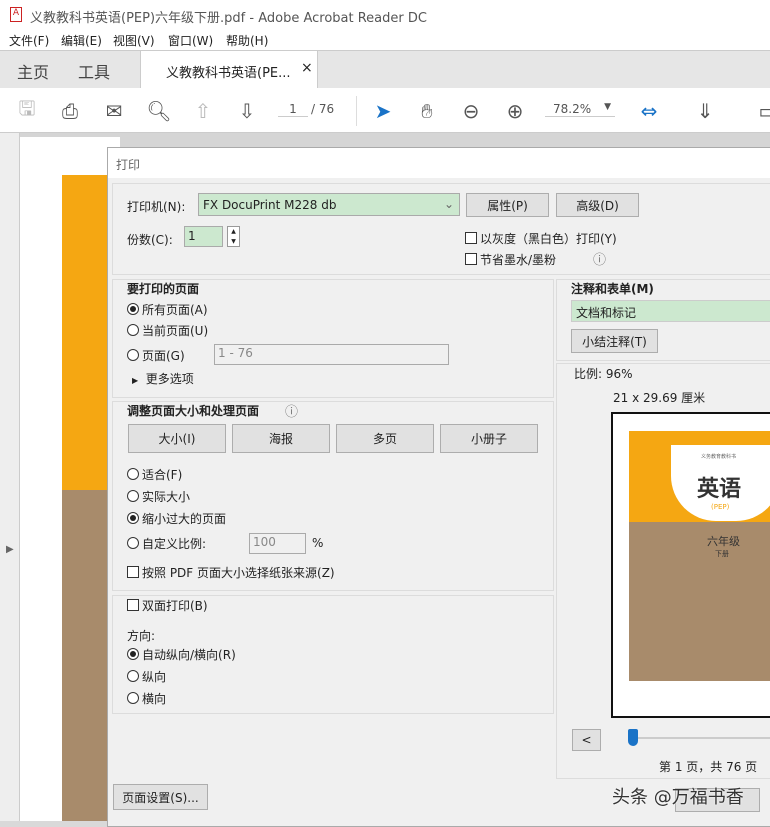  Describe the element at coordinates (133, 572) in the screenshot. I see `paper-source-checkbox` at that location.